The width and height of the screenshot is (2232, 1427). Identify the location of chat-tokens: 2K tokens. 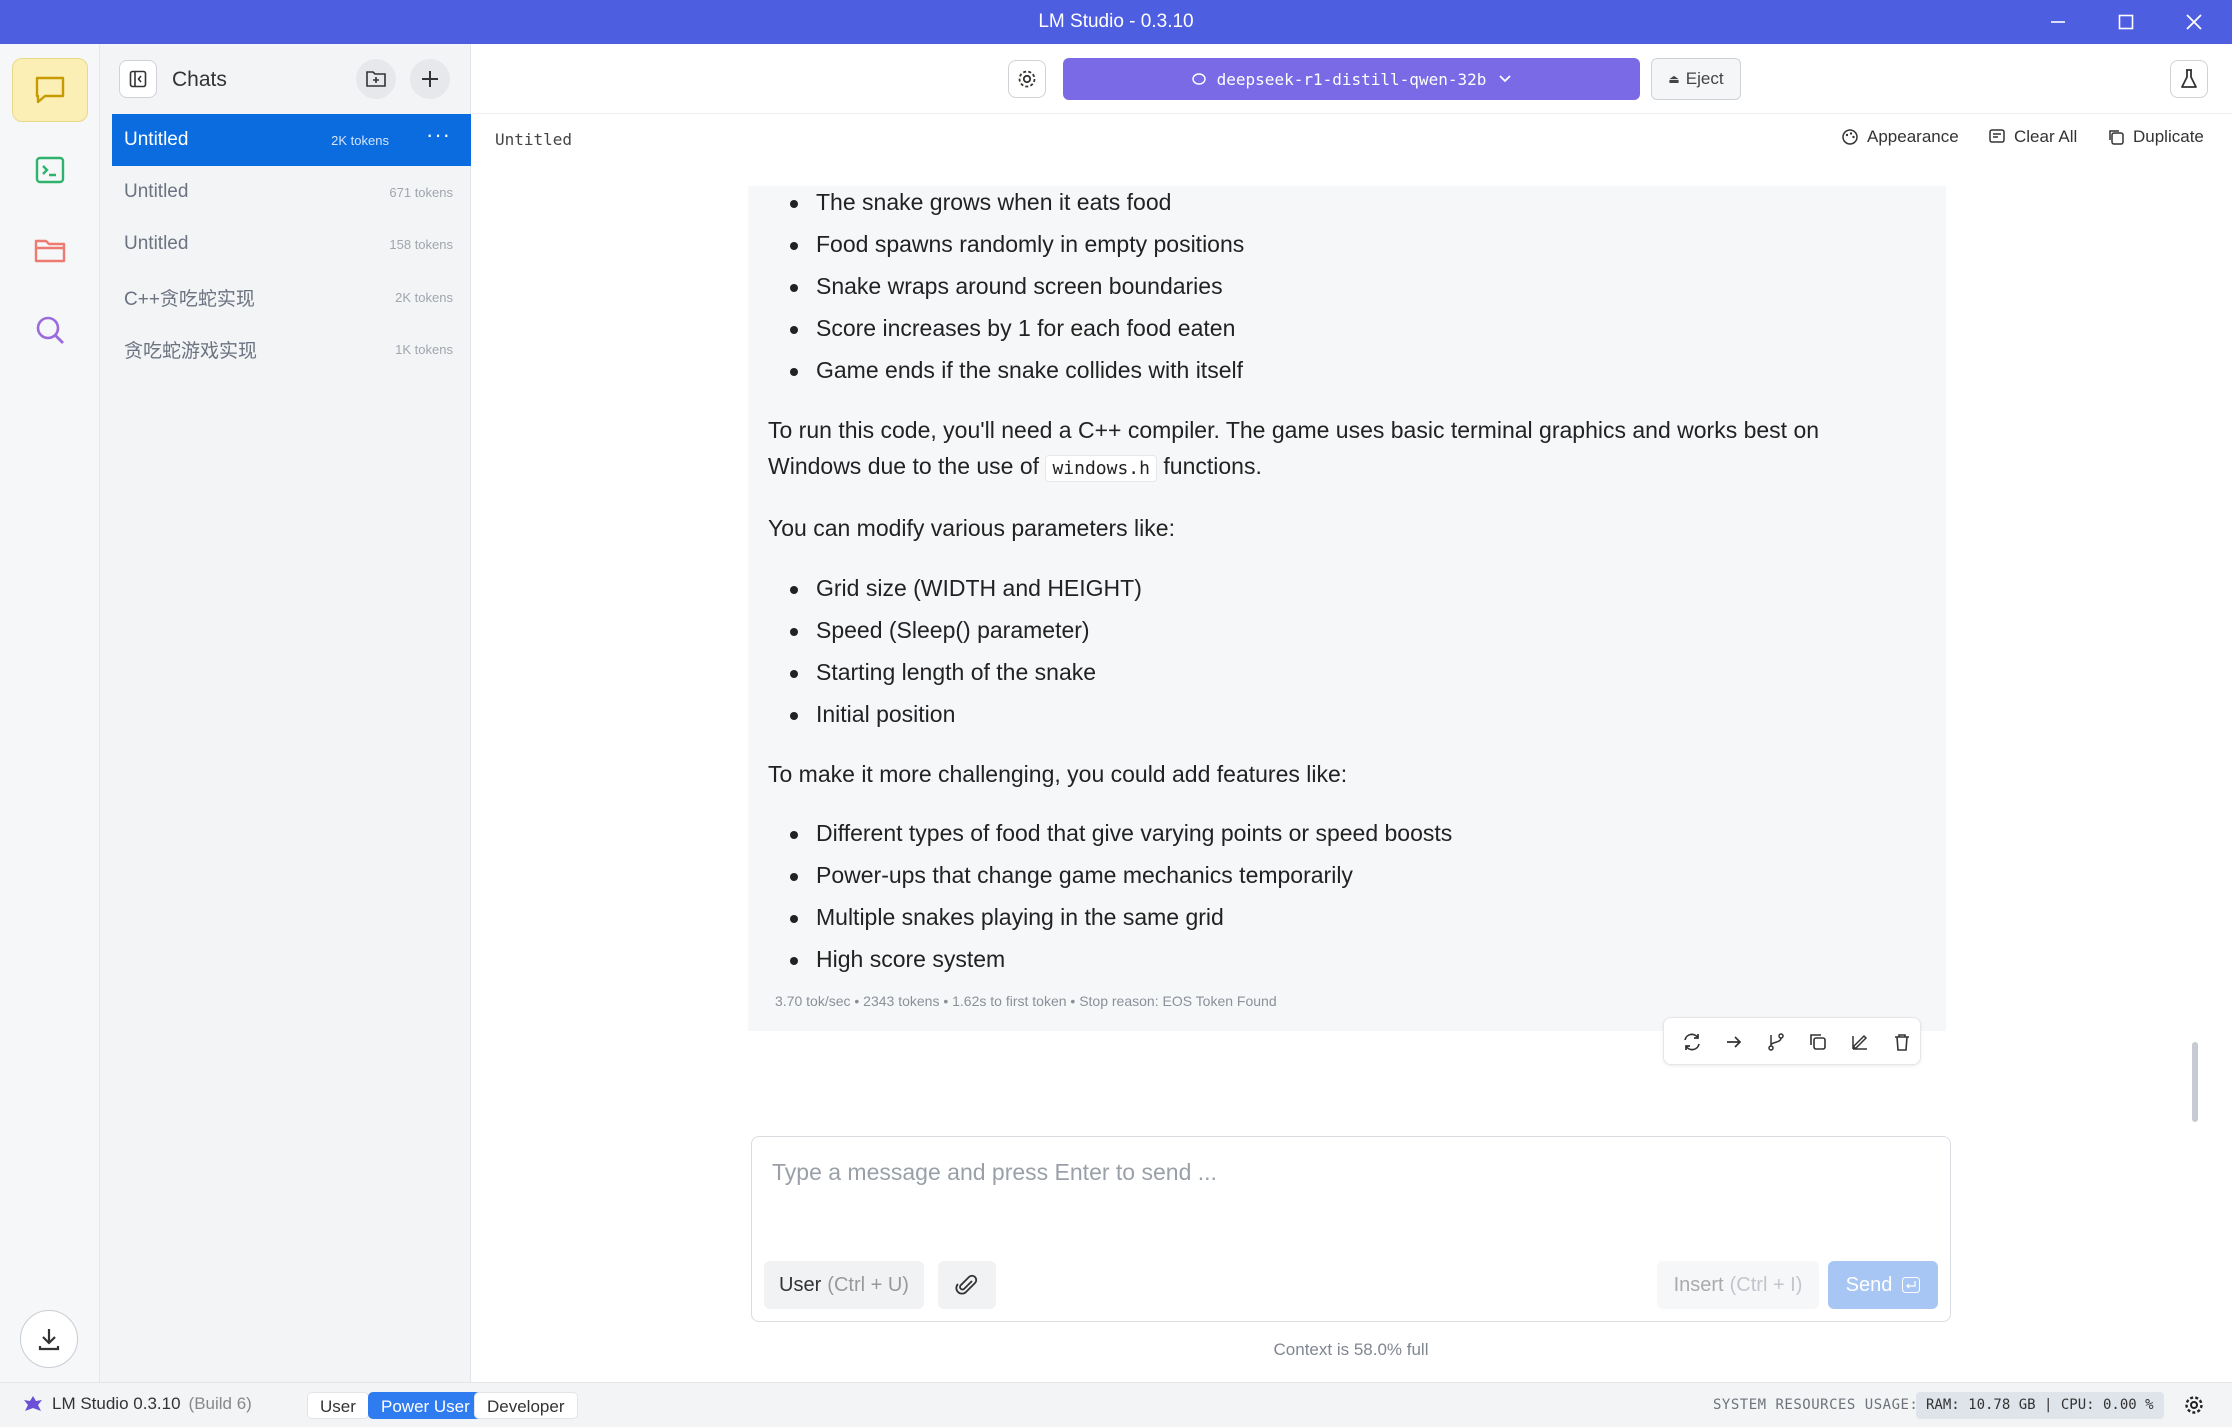
(424, 297).